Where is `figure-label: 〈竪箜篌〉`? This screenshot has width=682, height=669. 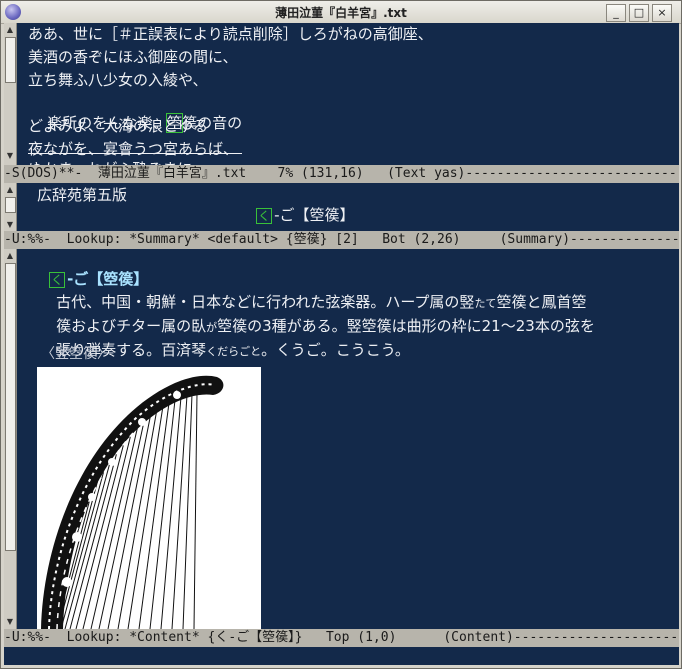
figure-label: 〈竪箜篌〉 is located at coordinates (76, 354).